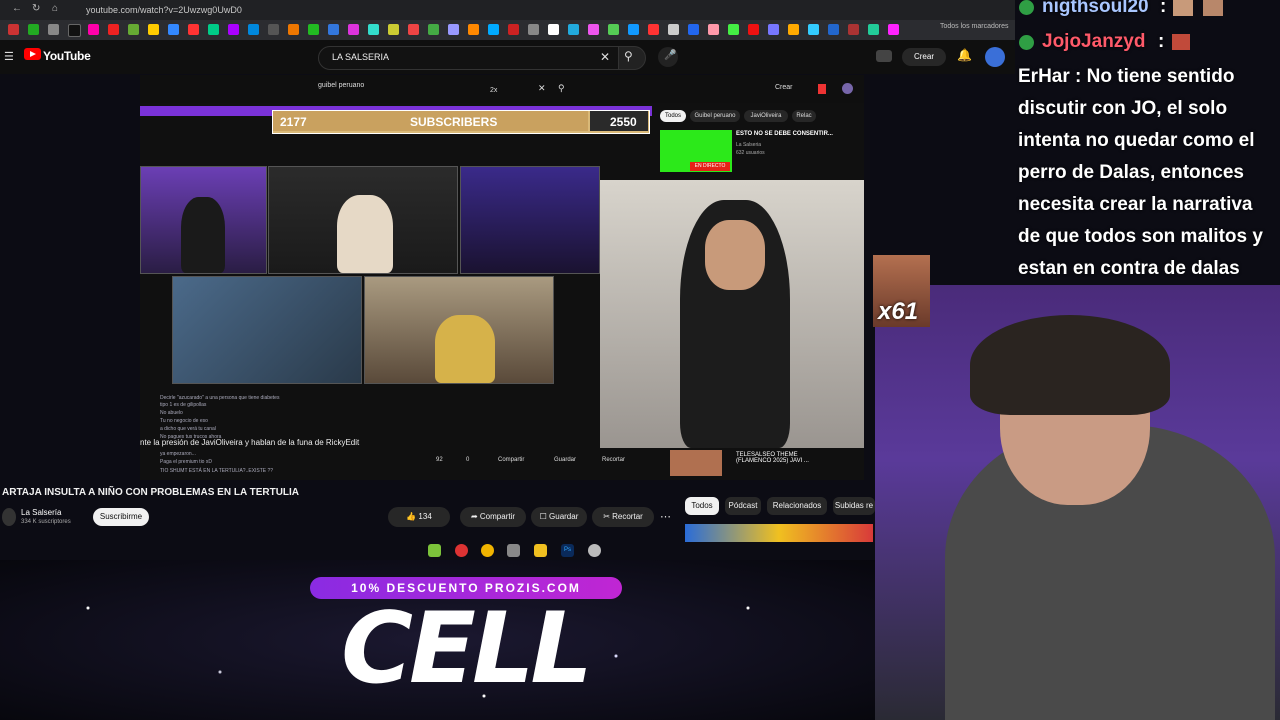 The height and width of the screenshot is (720, 1280). I want to click on chip-all: Todos, so click(702, 506).